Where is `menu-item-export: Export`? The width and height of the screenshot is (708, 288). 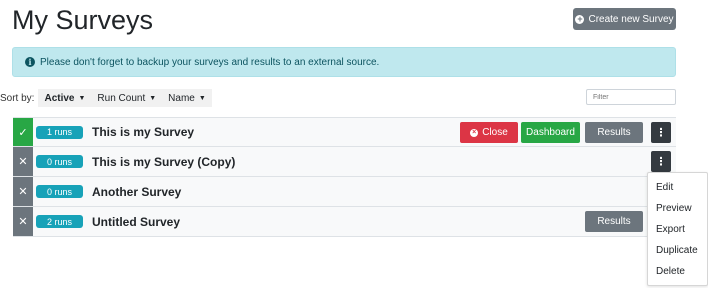
menu-item-export: Export is located at coordinates (677, 229).